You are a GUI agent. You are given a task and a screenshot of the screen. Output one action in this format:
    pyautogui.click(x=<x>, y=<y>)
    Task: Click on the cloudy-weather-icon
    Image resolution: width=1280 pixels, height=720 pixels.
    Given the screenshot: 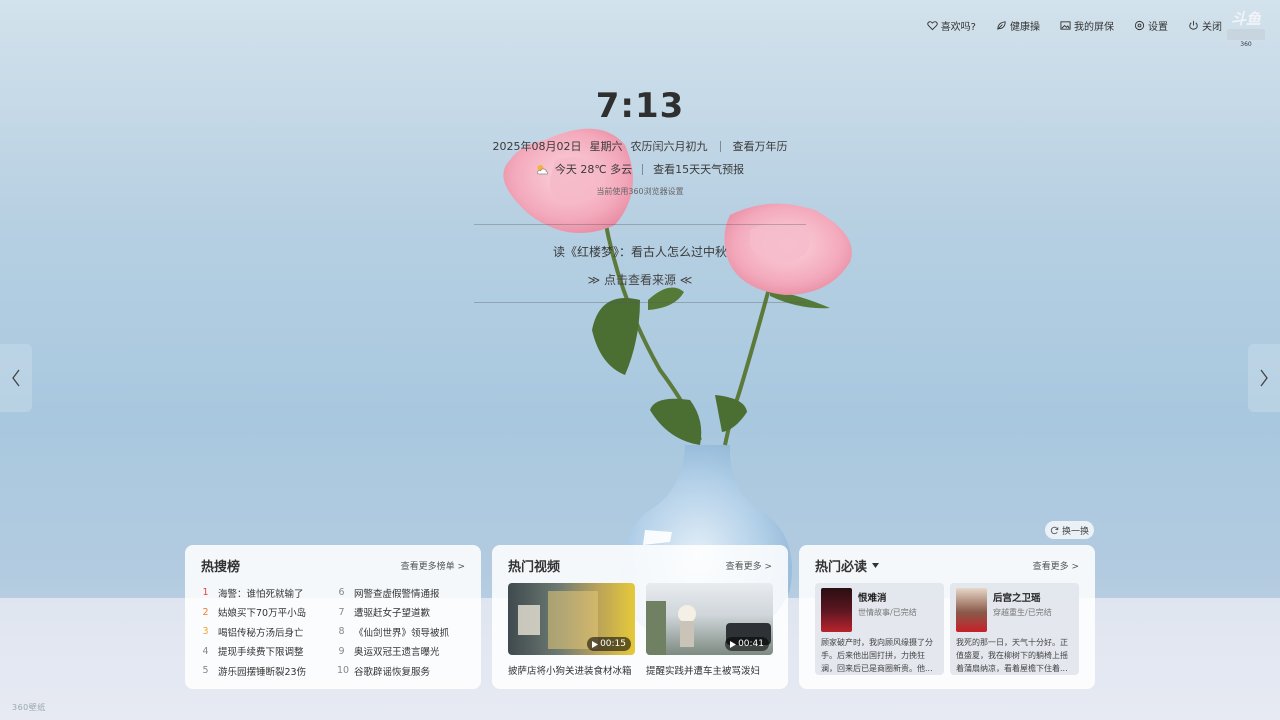 What is the action you would take?
    pyautogui.click(x=542, y=169)
    